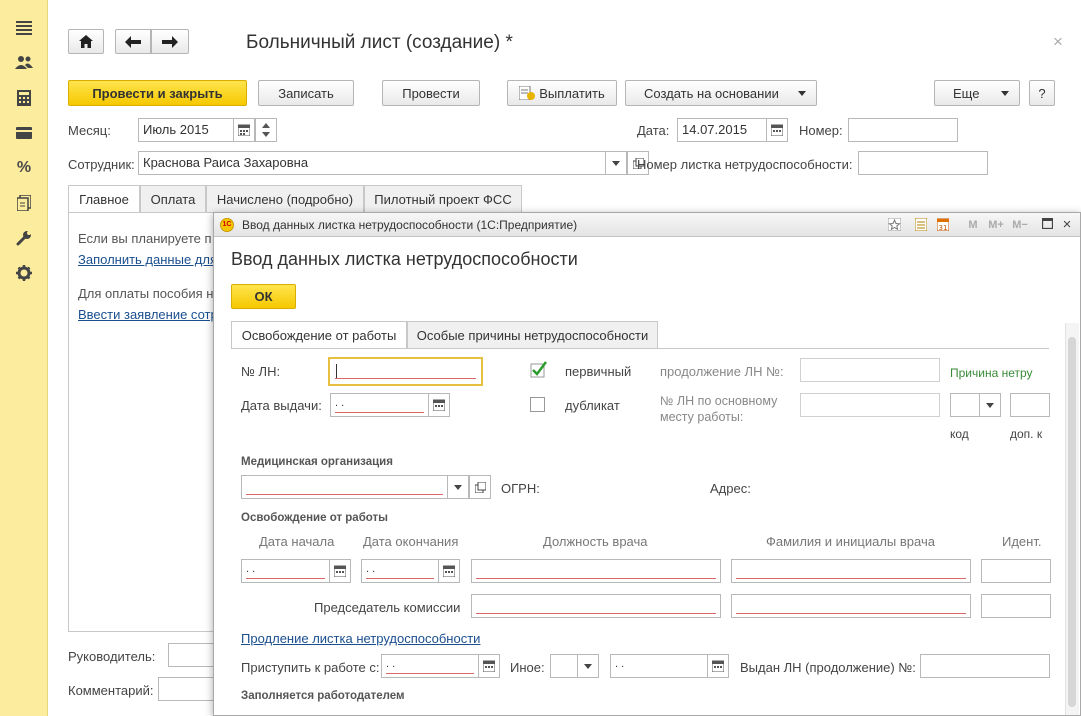  What do you see at coordinates (1020, 225) in the screenshot?
I see `m-minus-icon: M−` at bounding box center [1020, 225].